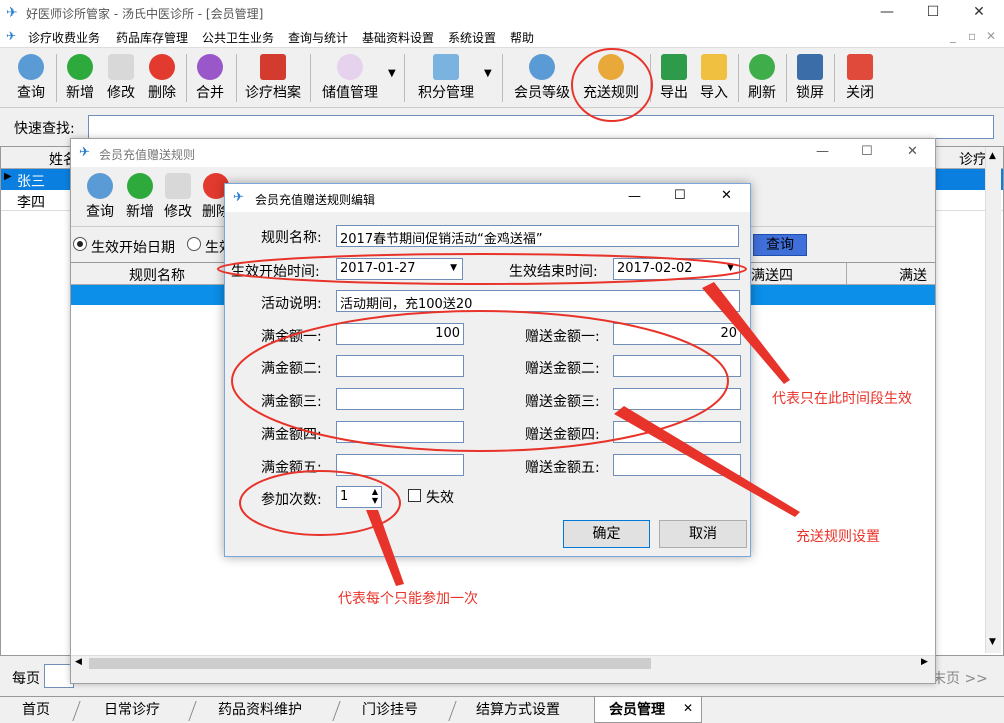  Describe the element at coordinates (688, 708) in the screenshot. I see `close-icon: ✕` at that location.